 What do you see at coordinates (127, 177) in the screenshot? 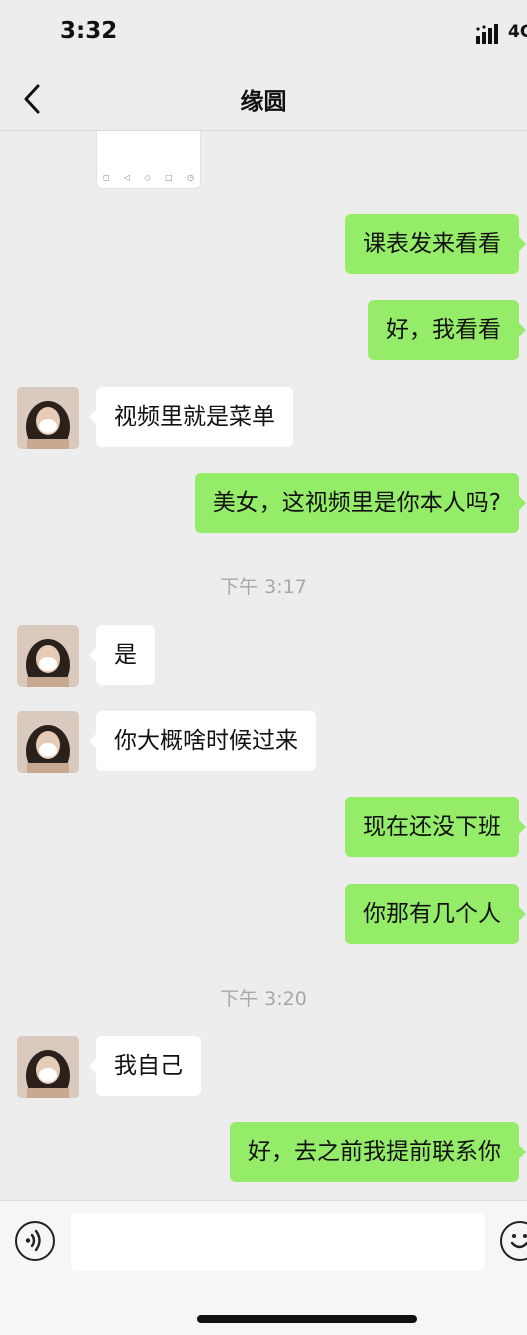
I see `back-icon: ◁` at bounding box center [127, 177].